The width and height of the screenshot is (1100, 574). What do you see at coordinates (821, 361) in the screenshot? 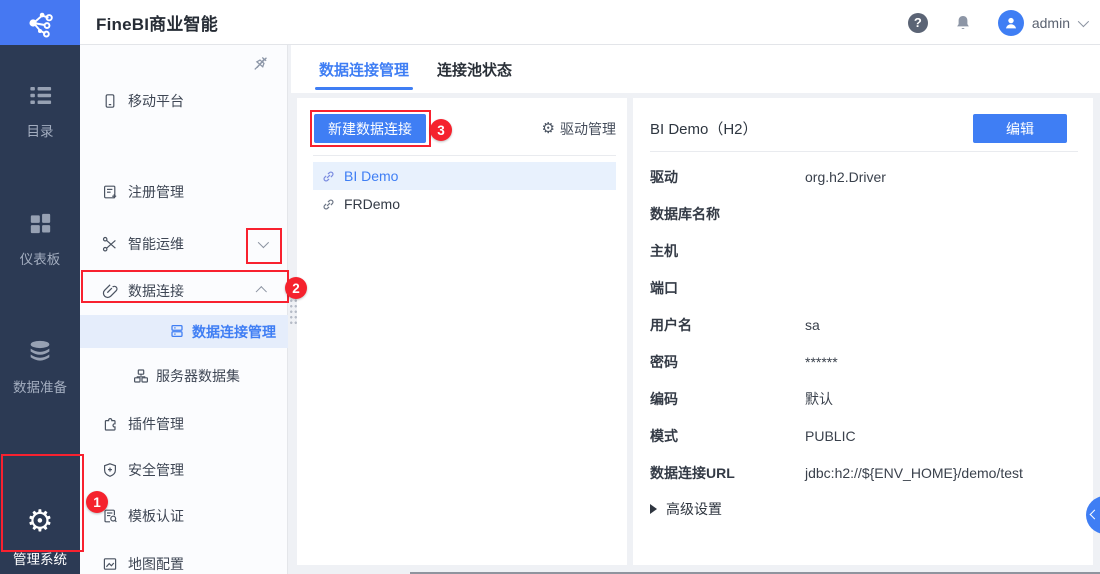
I see `field-value: ******` at bounding box center [821, 361].